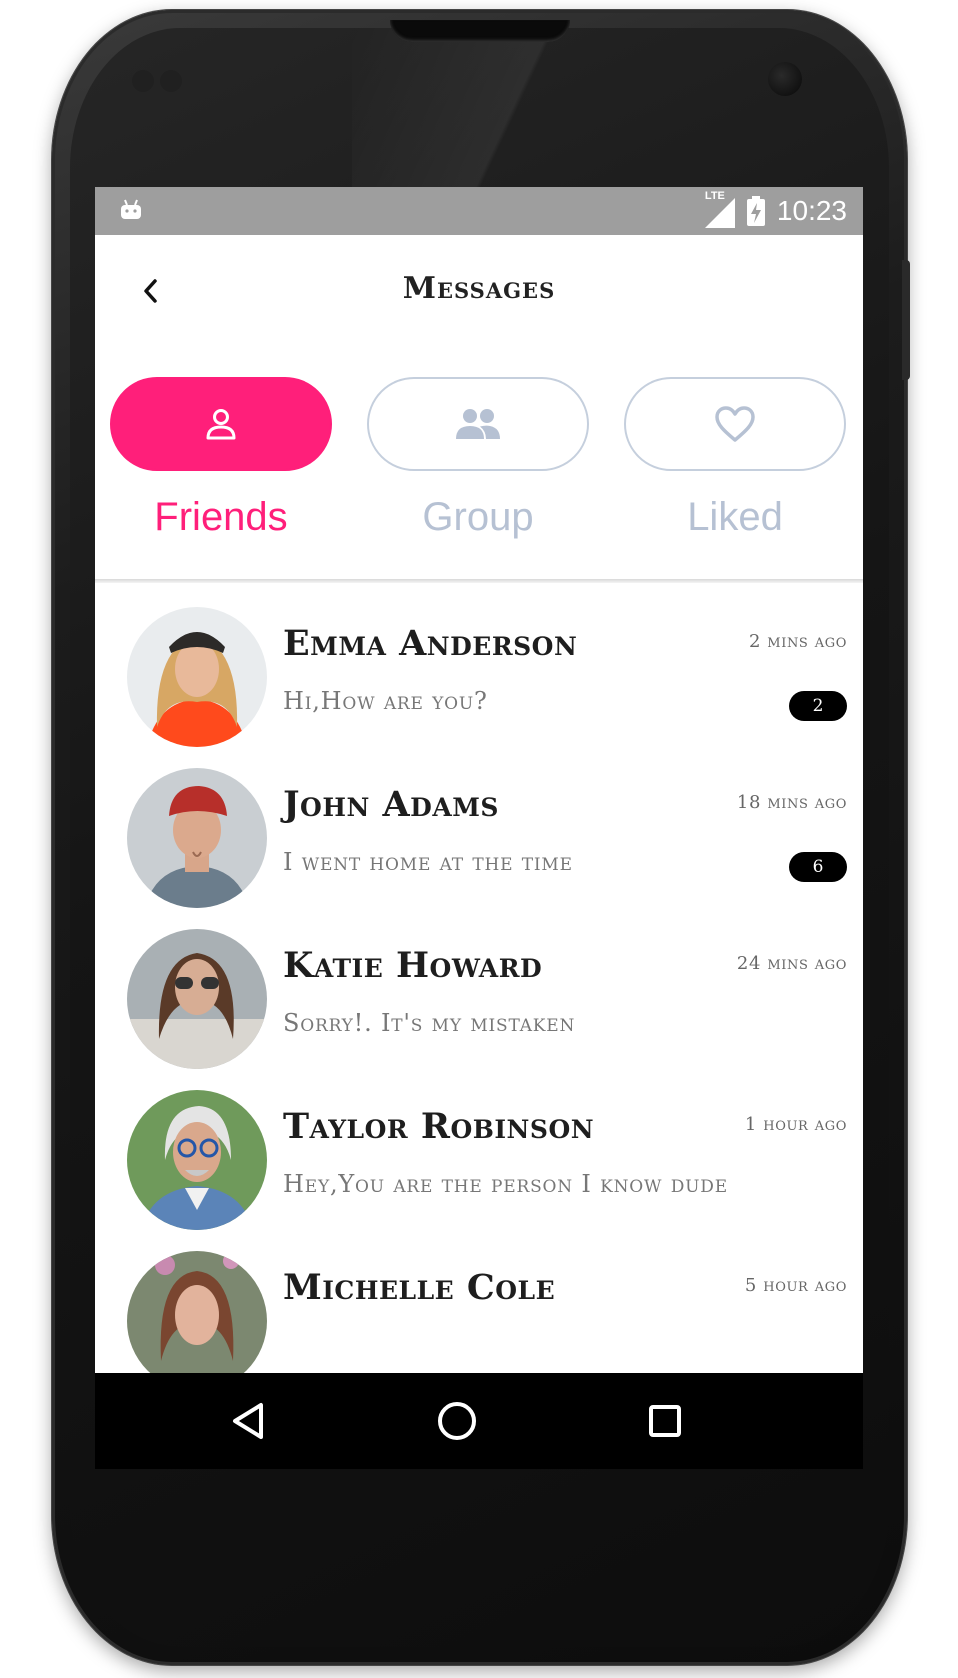 Image resolution: width=958 pixels, height=1678 pixels. What do you see at coordinates (791, 802) in the screenshot?
I see `message-time: 18 mins ago` at bounding box center [791, 802].